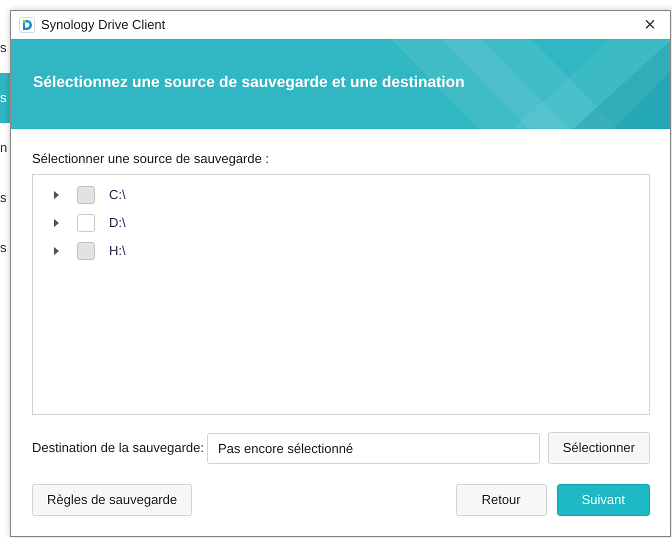 This screenshot has height=538, width=672. I want to click on drive-label: D:\, so click(117, 223).